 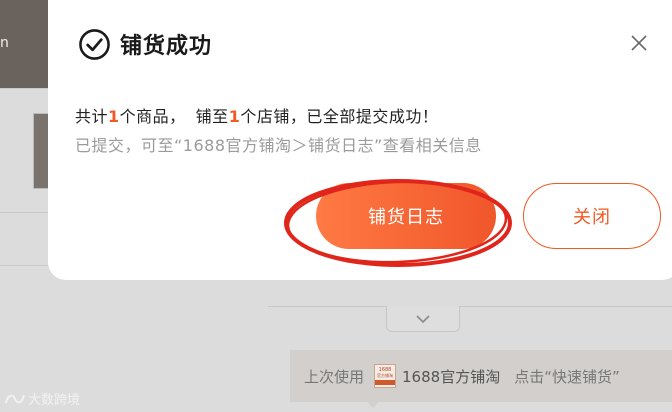 I want to click on last-used-tip: 上次使用 1688 官方铺淘 1688官方铺淘 点击“快速铺货”, so click(x=481, y=376).